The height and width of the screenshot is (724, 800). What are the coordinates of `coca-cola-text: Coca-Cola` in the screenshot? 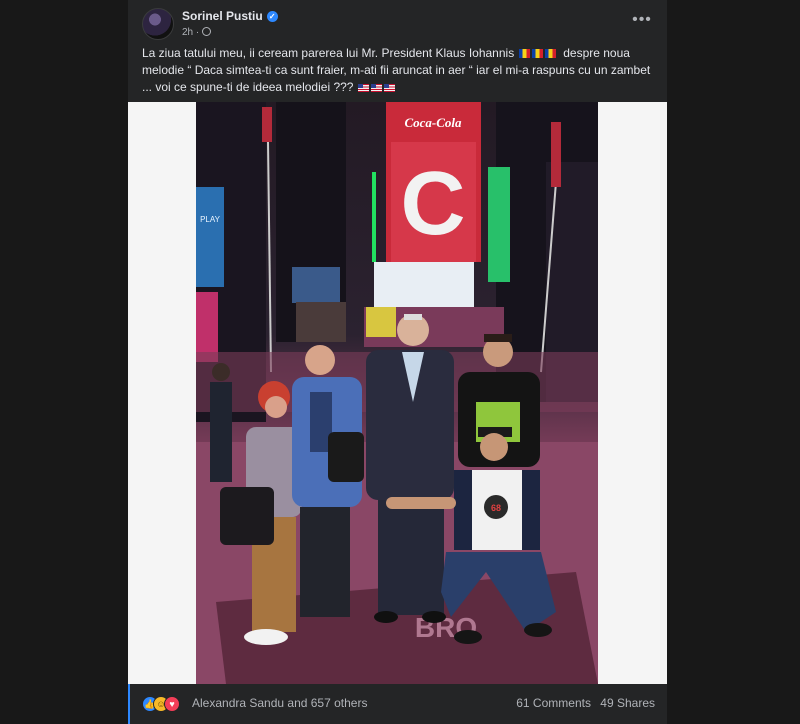 It's located at (433, 122).